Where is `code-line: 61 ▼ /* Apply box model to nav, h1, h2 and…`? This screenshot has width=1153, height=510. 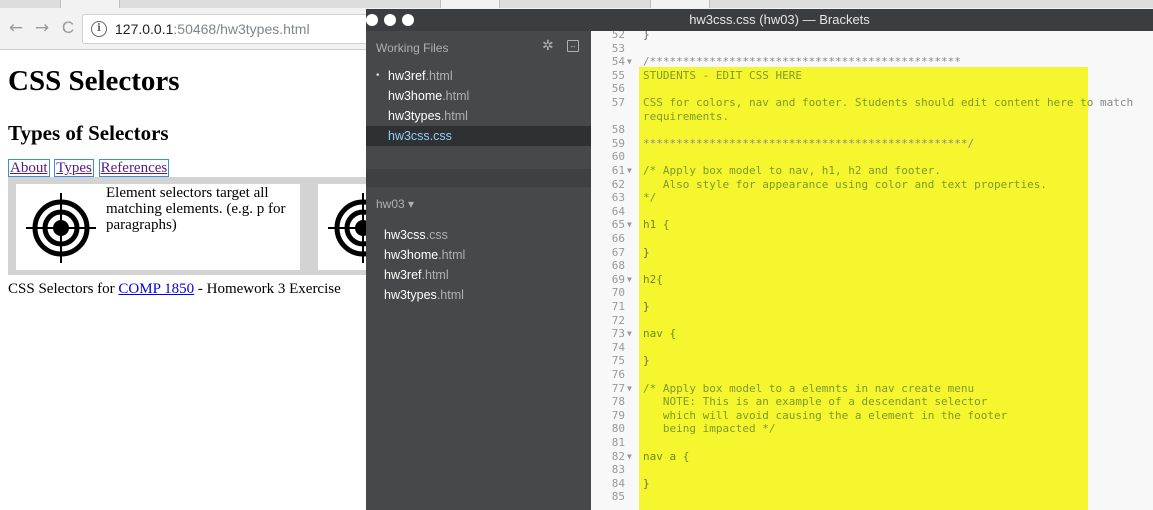
code-line: 61 ▼ /* Apply box model to nav, h1, h2 and… is located at coordinates (872, 171).